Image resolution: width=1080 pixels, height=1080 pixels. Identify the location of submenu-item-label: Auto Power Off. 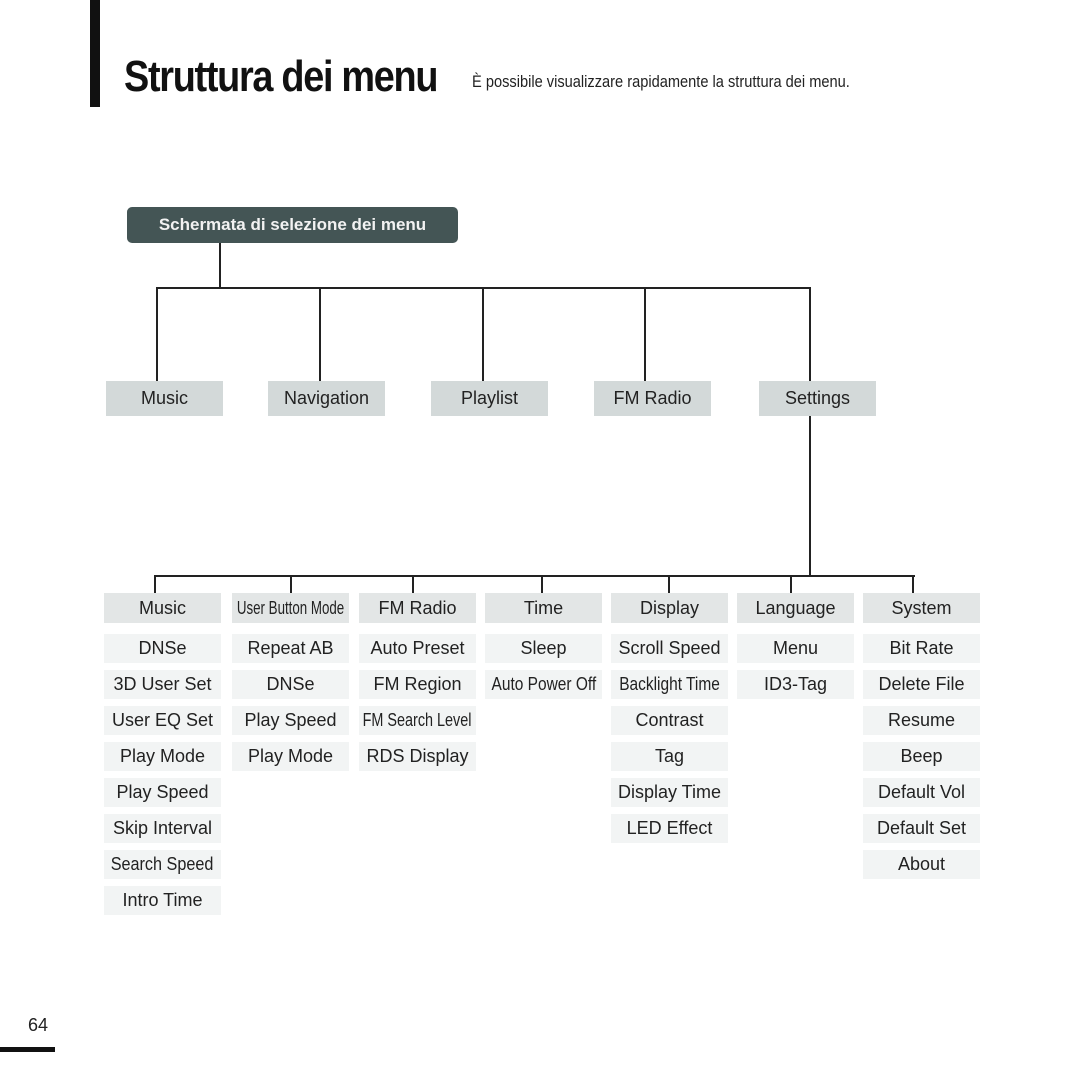
(543, 684).